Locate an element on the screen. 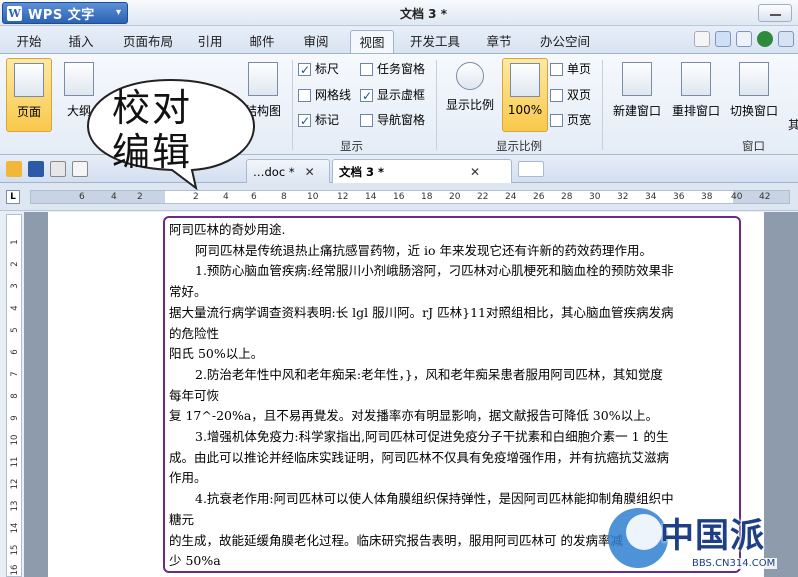  doc-line: 每年可恢 is located at coordinates (194, 395).